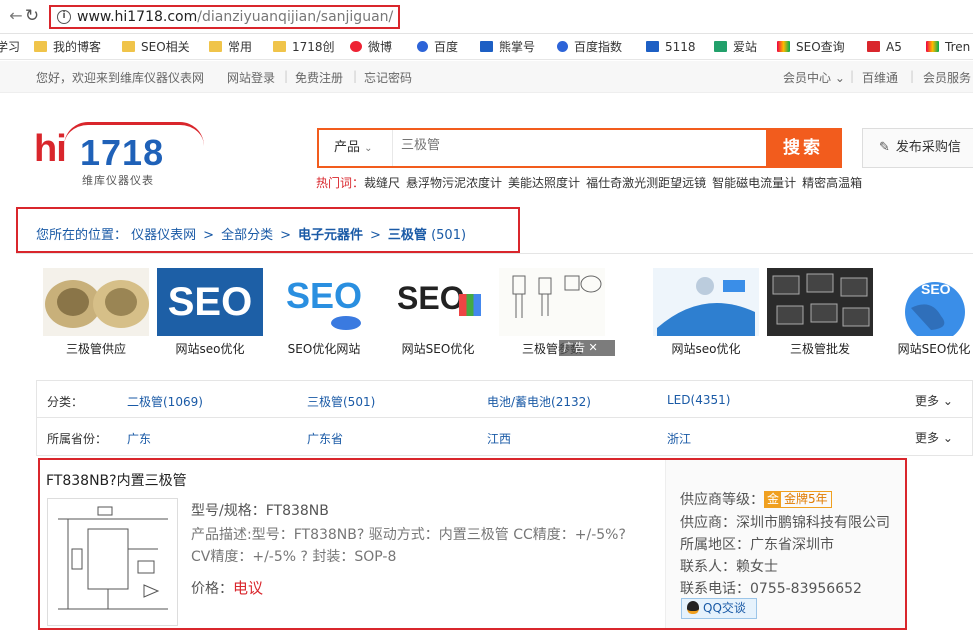 Image resolution: width=973 pixels, height=635 pixels. I want to click on qq-label: QQ交谈, so click(724, 608).